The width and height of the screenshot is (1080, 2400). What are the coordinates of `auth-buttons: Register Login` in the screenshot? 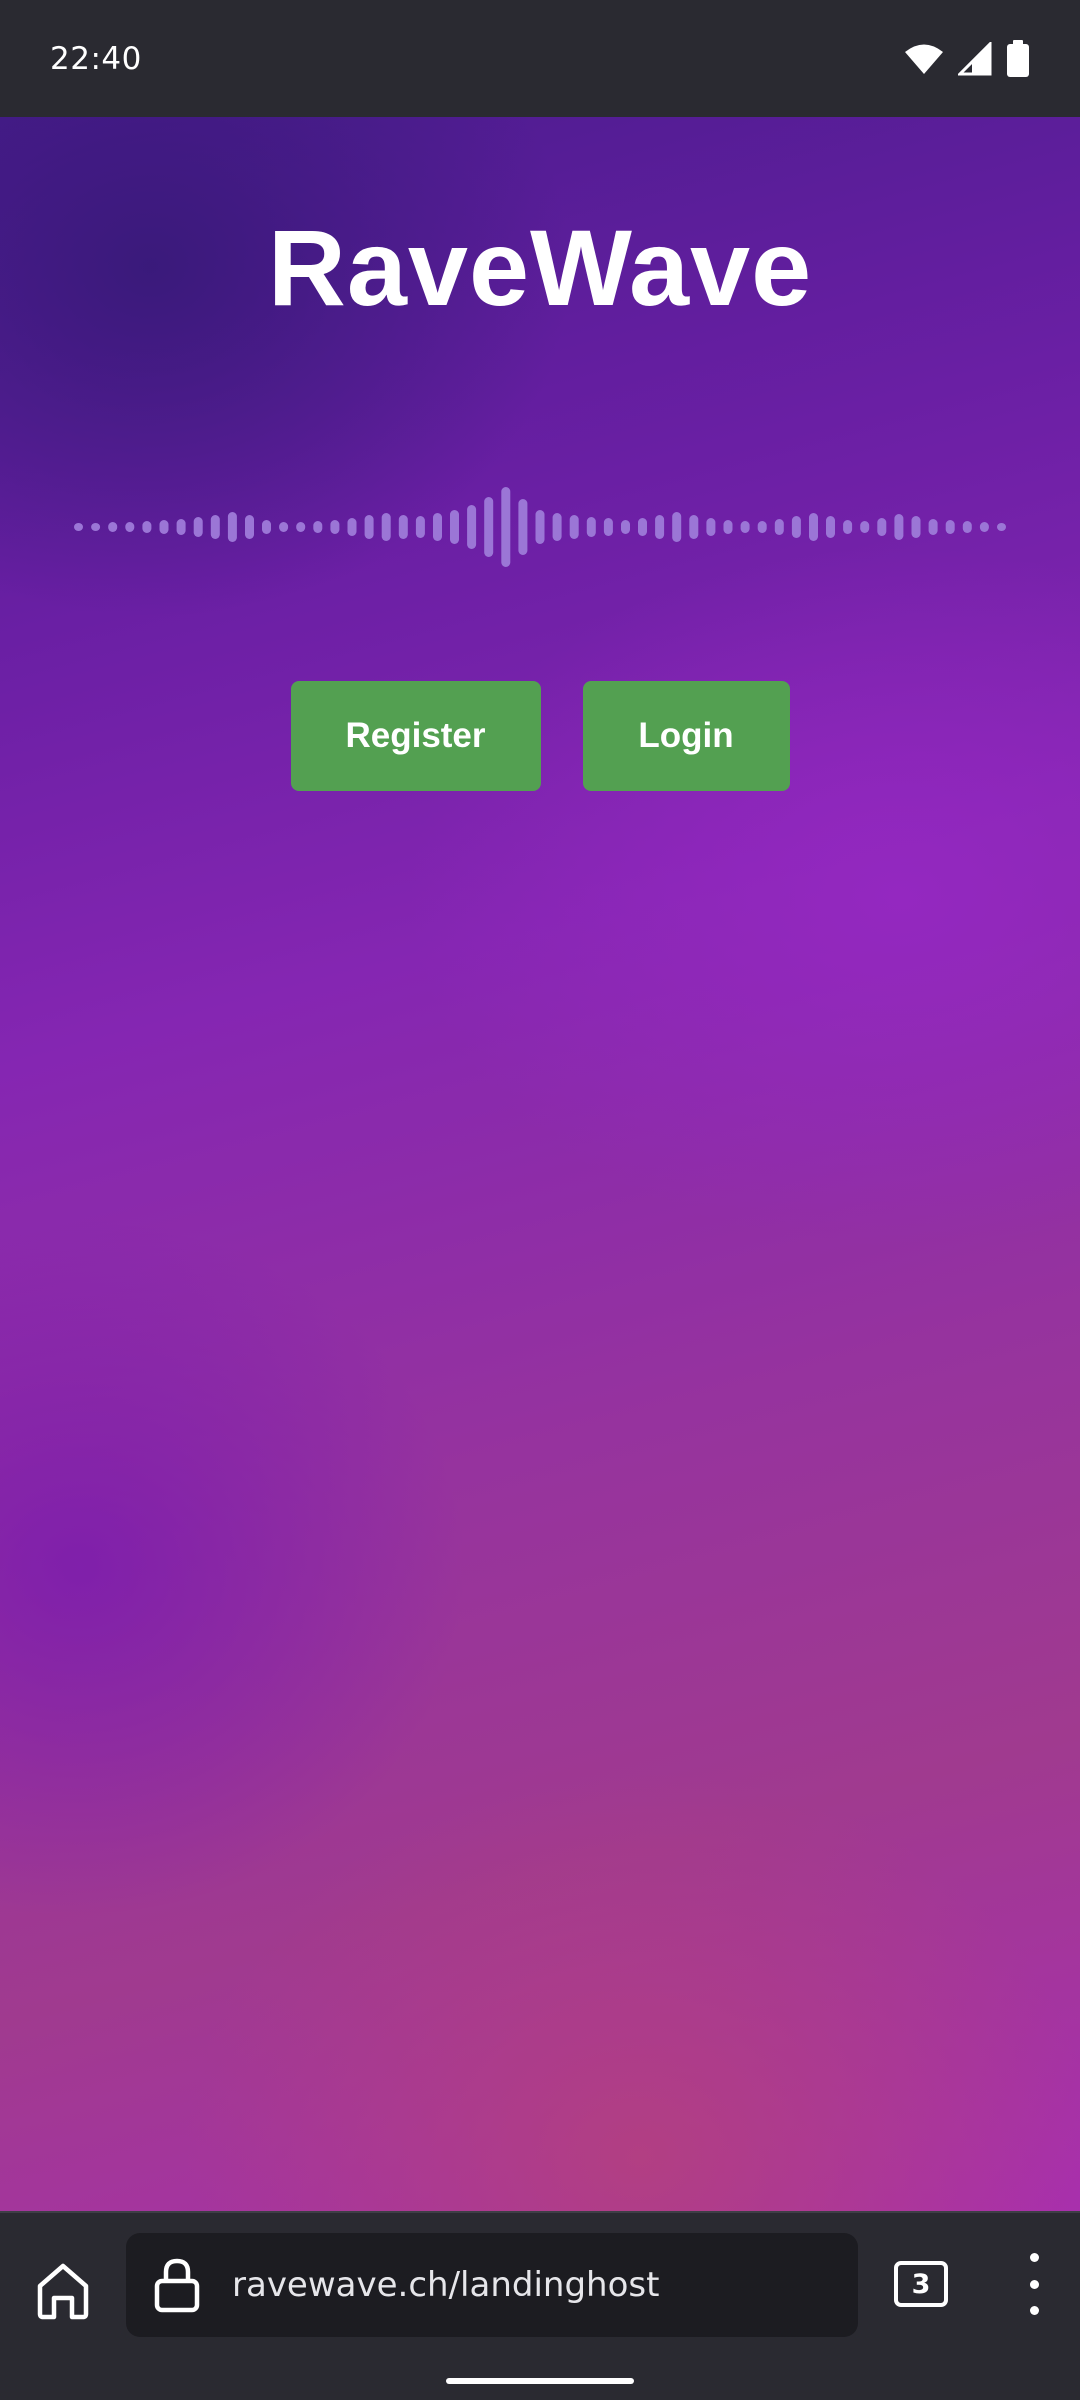 It's located at (540, 736).